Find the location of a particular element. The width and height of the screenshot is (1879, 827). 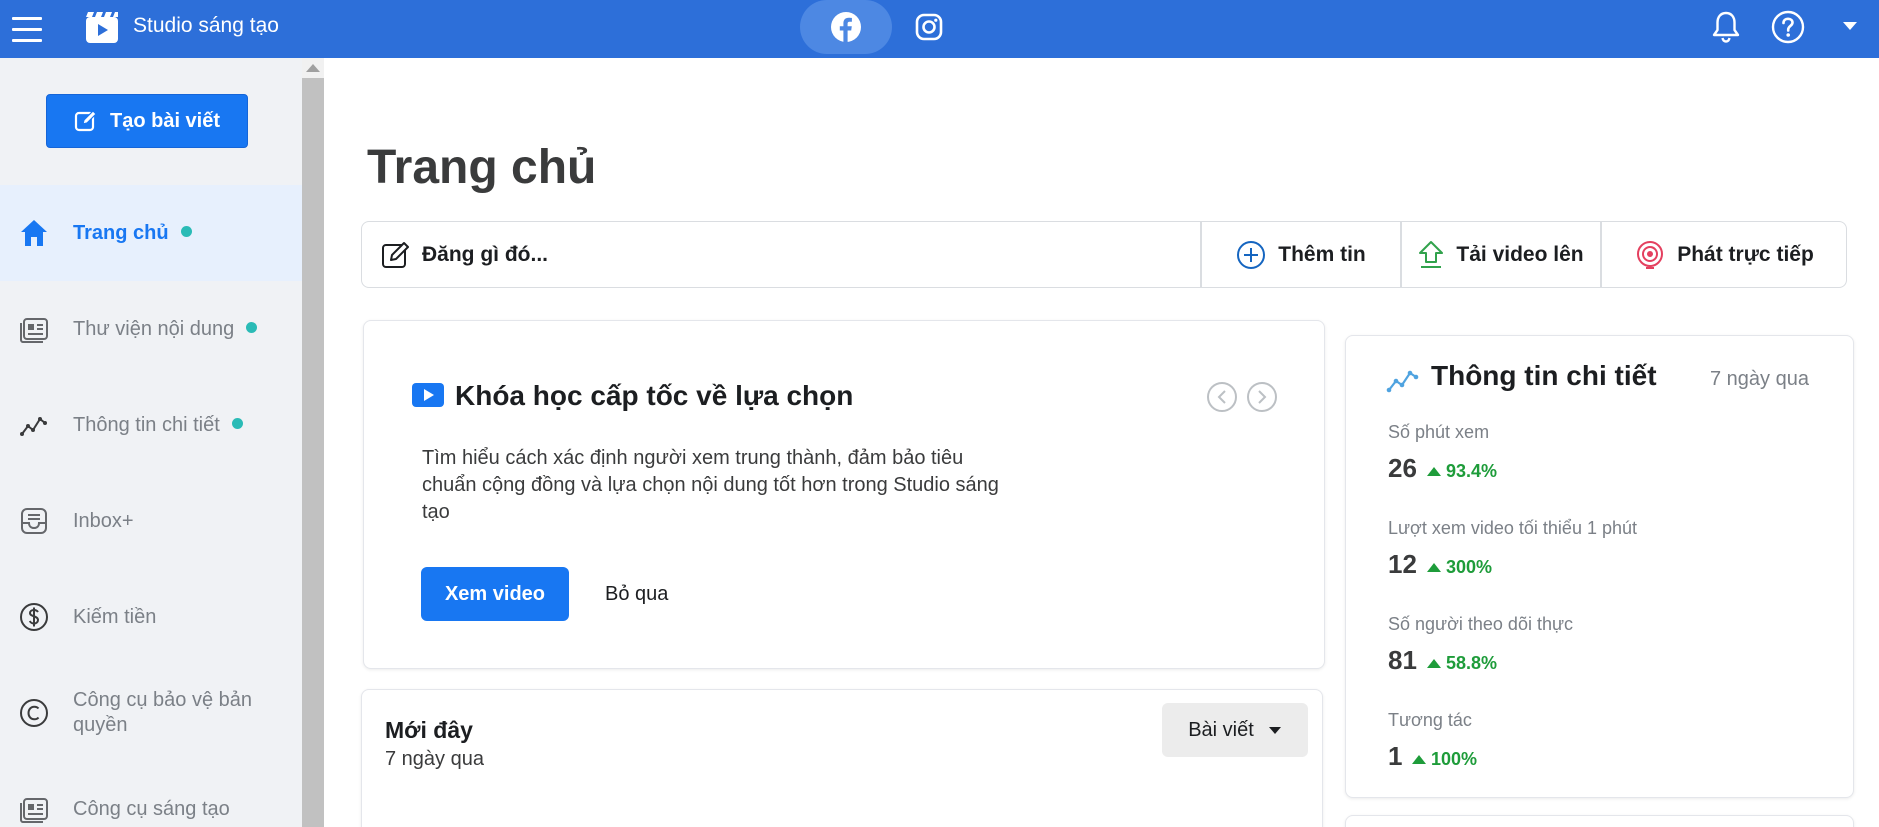

bell-icon is located at coordinates (1726, 27).